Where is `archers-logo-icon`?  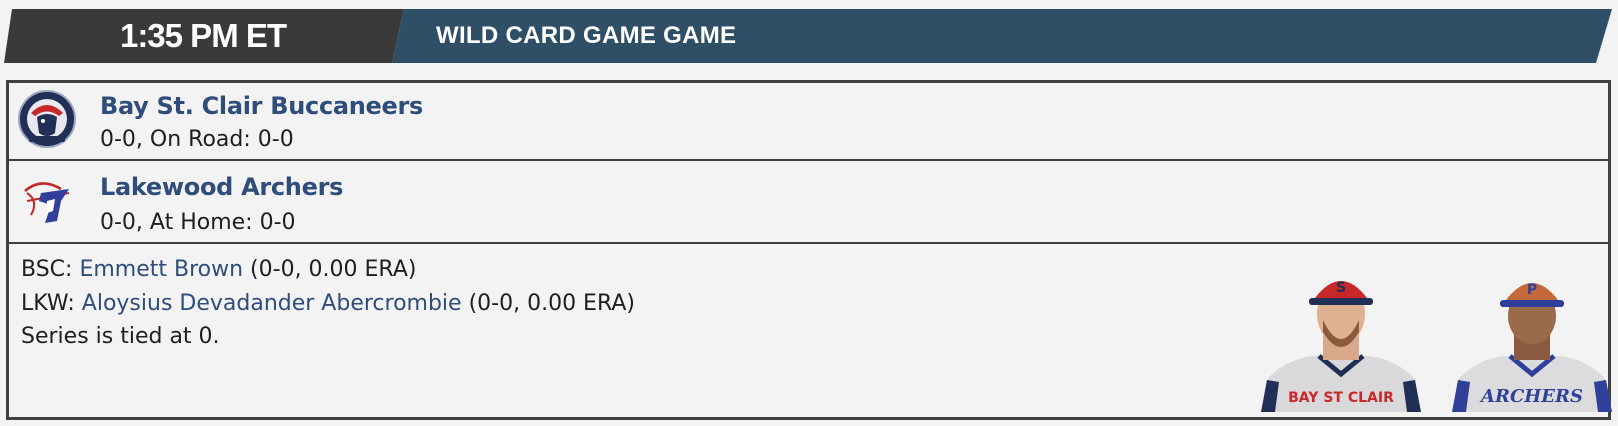 archers-logo-icon is located at coordinates (47, 201).